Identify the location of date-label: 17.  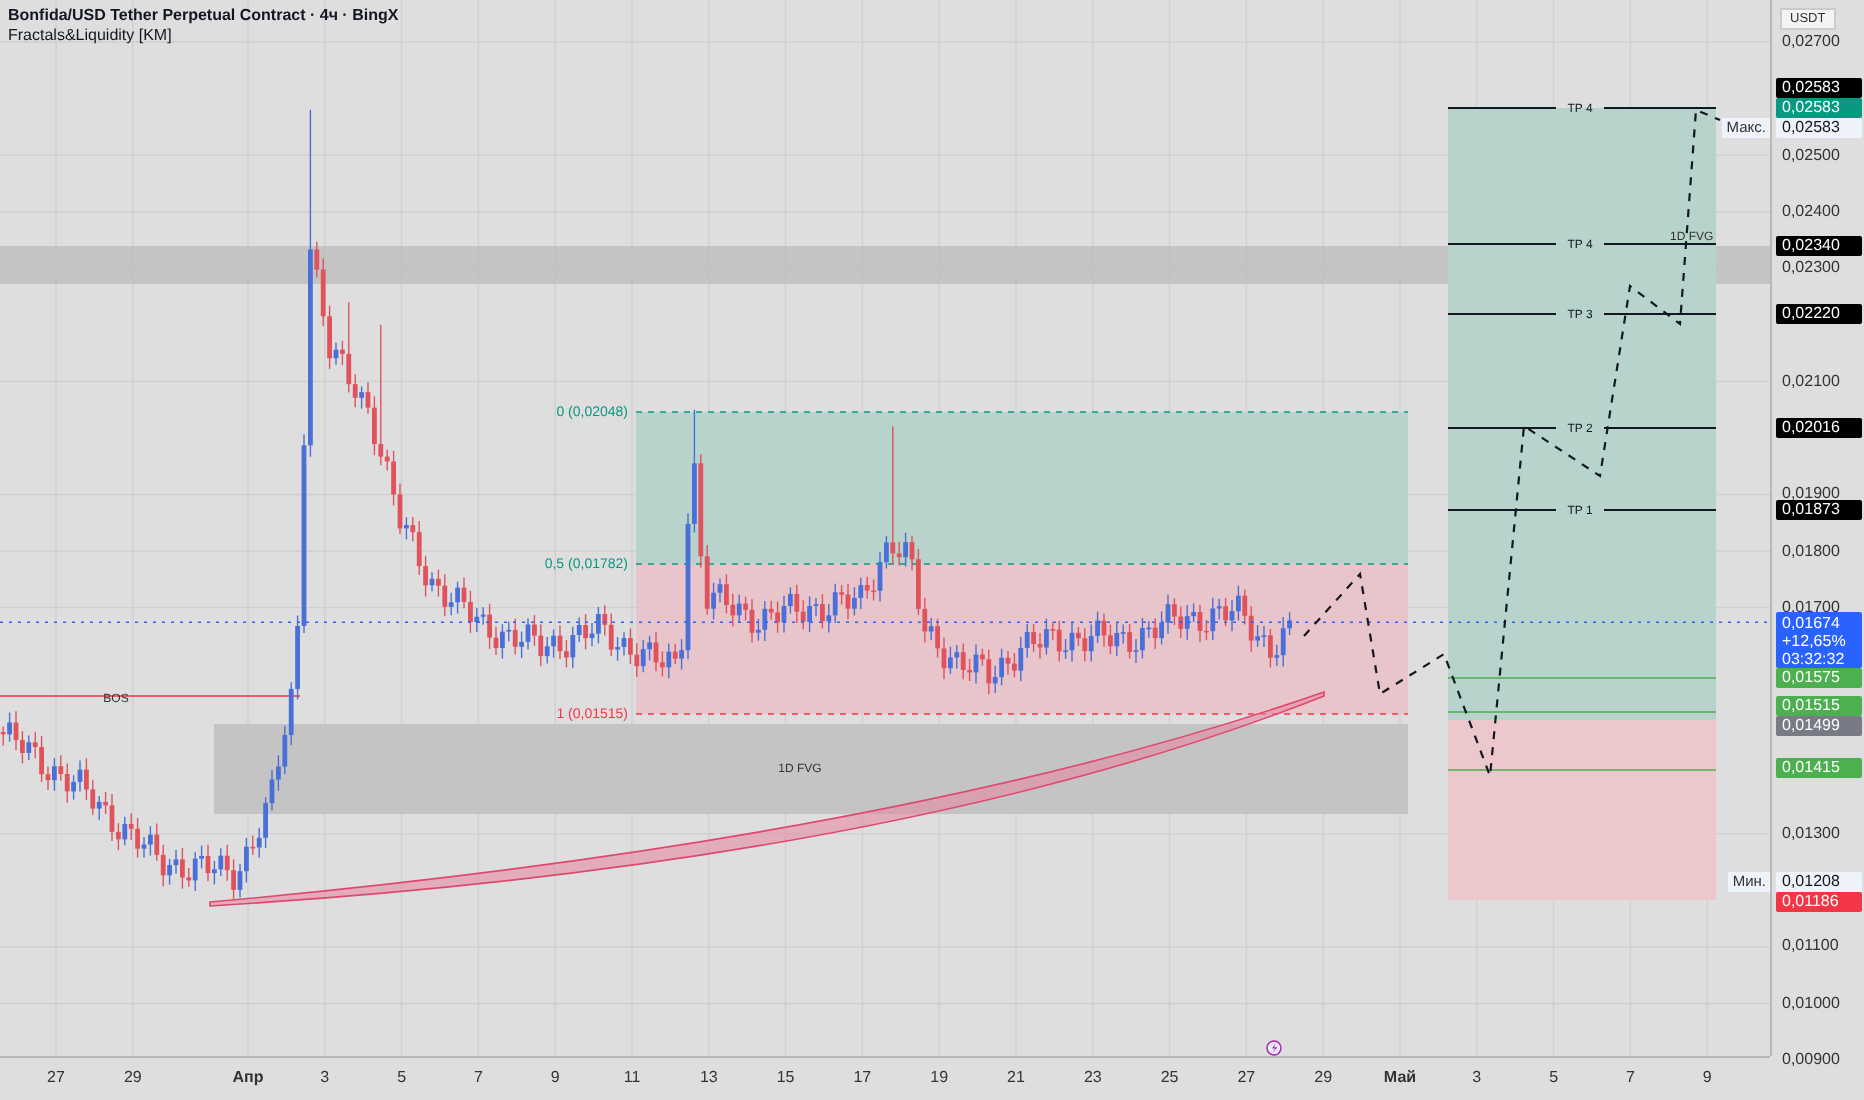
(862, 1077).